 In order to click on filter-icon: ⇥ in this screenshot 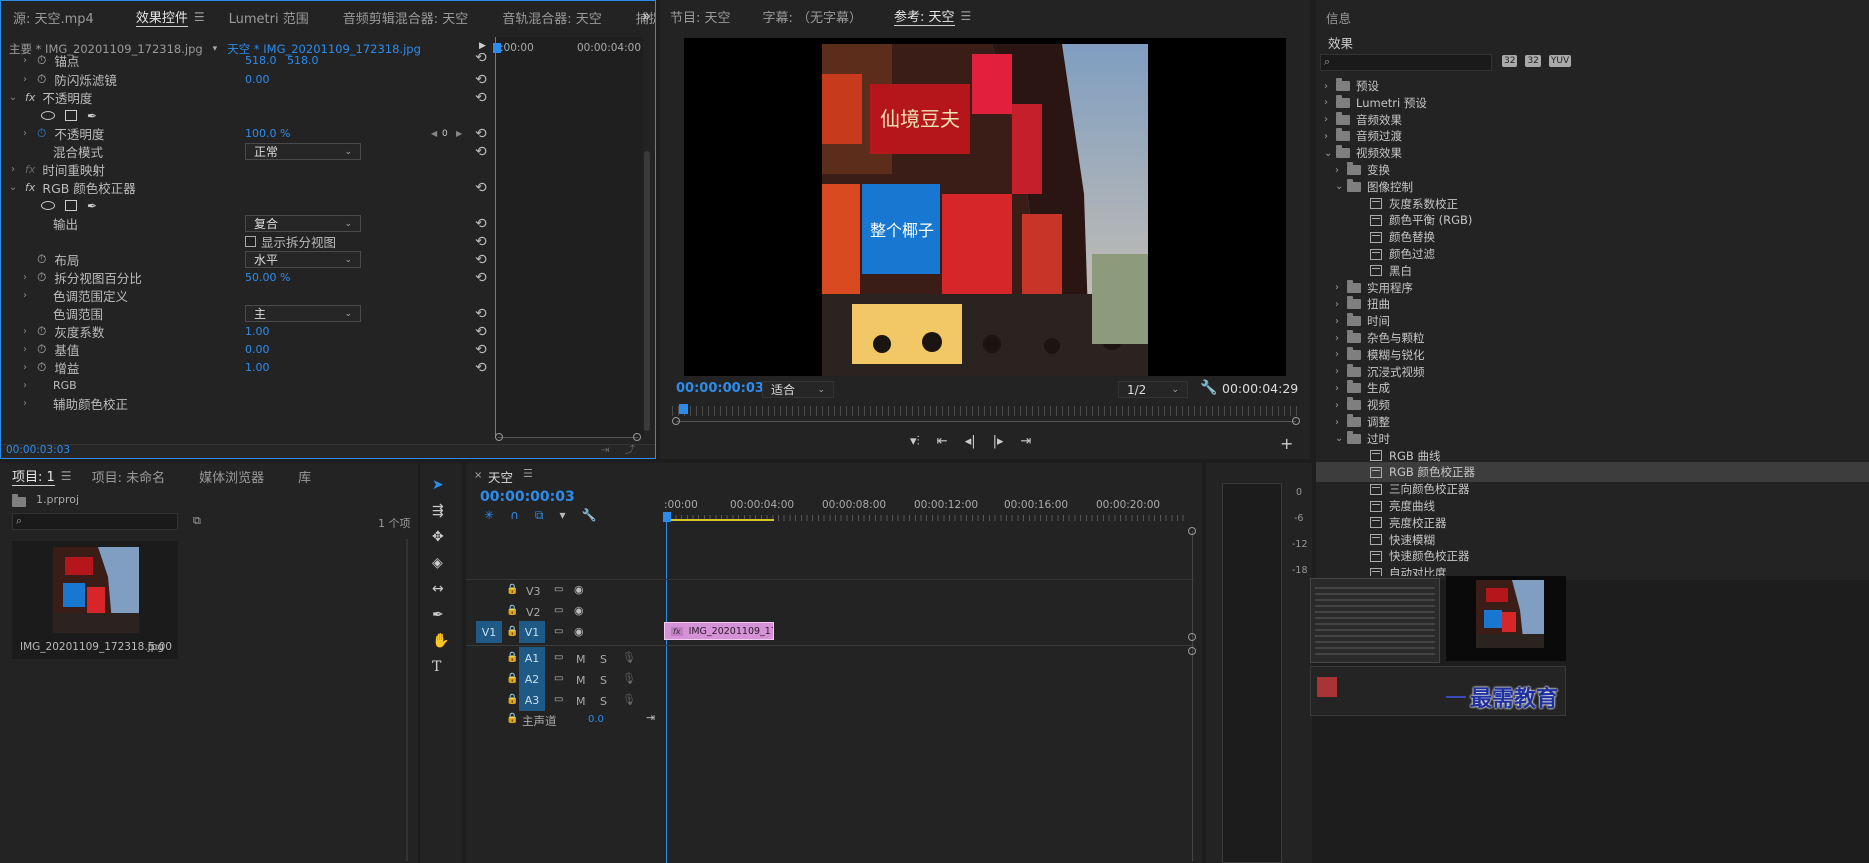, I will do `click(605, 450)`.